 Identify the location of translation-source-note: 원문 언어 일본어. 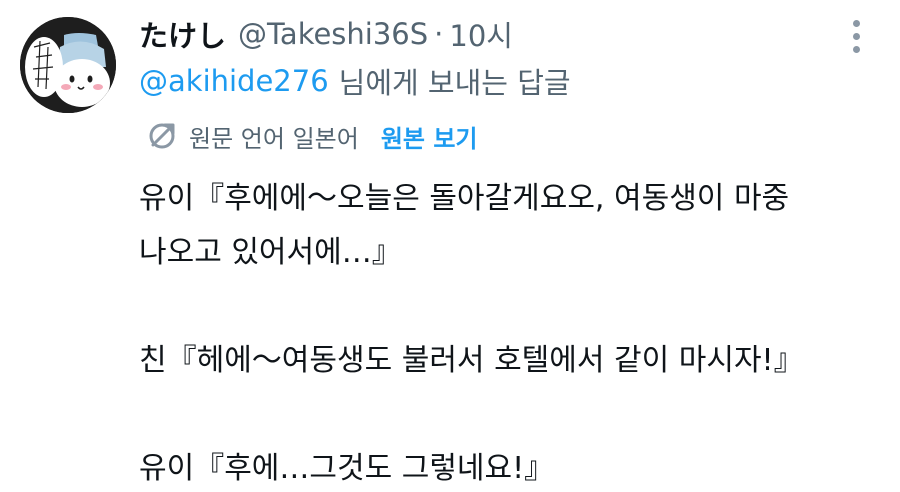
(274, 138).